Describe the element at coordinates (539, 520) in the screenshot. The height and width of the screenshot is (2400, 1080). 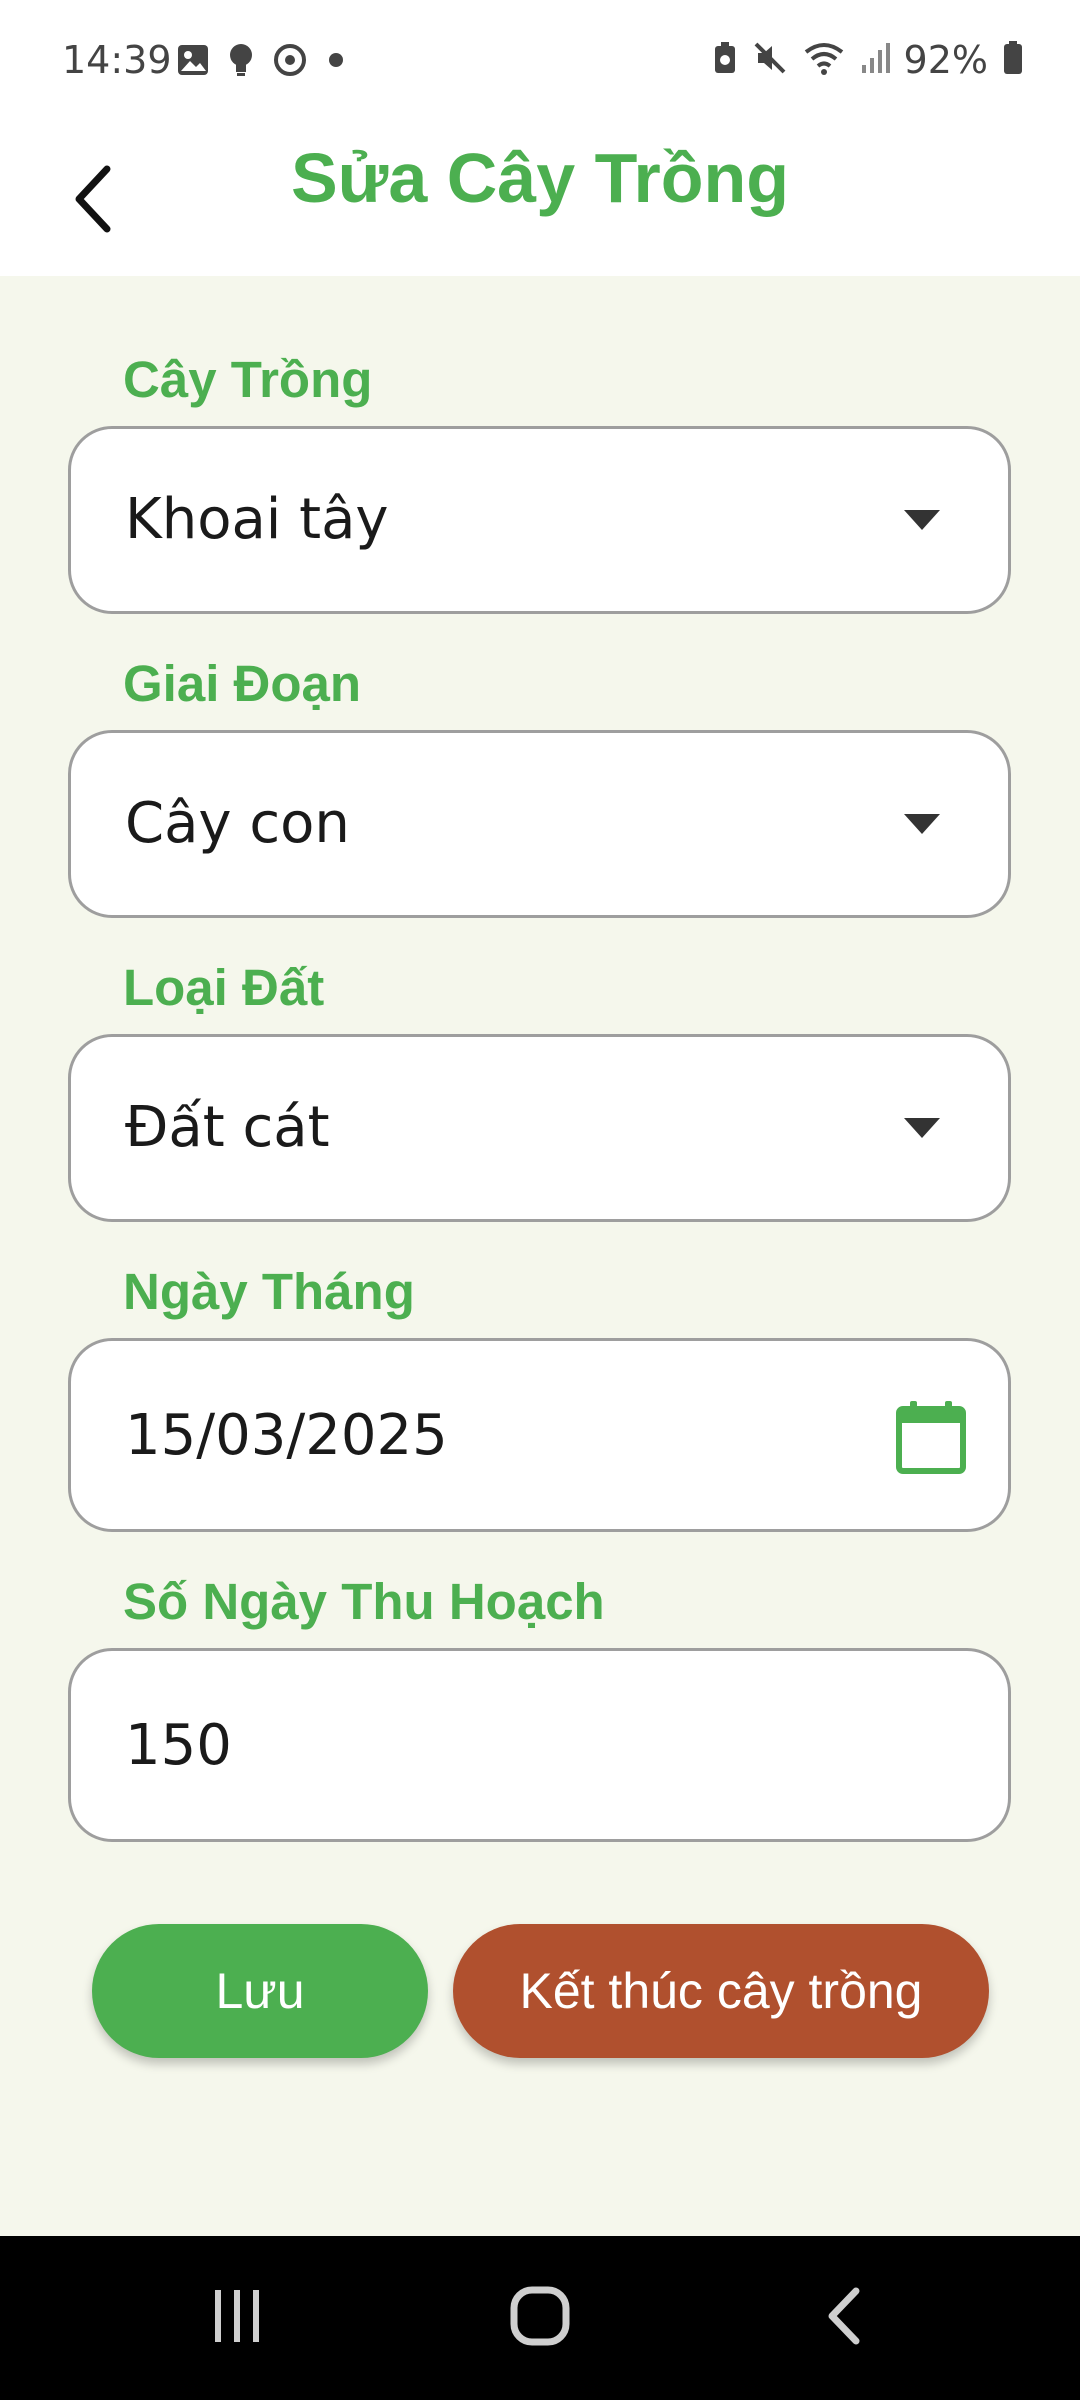
I see `crop-dropdown: Khoai tây` at that location.